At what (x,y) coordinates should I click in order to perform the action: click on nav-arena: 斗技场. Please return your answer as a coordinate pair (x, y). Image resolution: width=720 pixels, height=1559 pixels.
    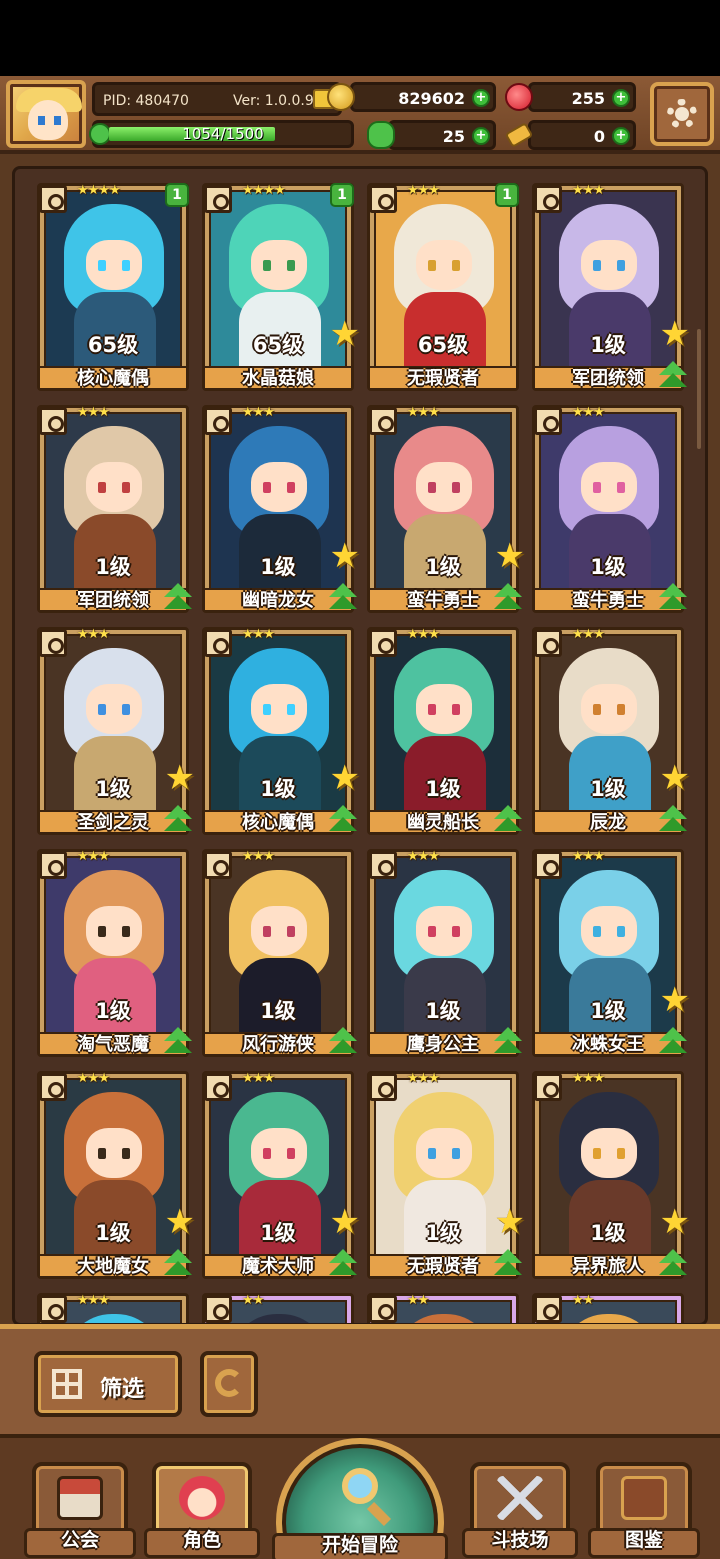
    Looking at the image, I should click on (520, 1510).